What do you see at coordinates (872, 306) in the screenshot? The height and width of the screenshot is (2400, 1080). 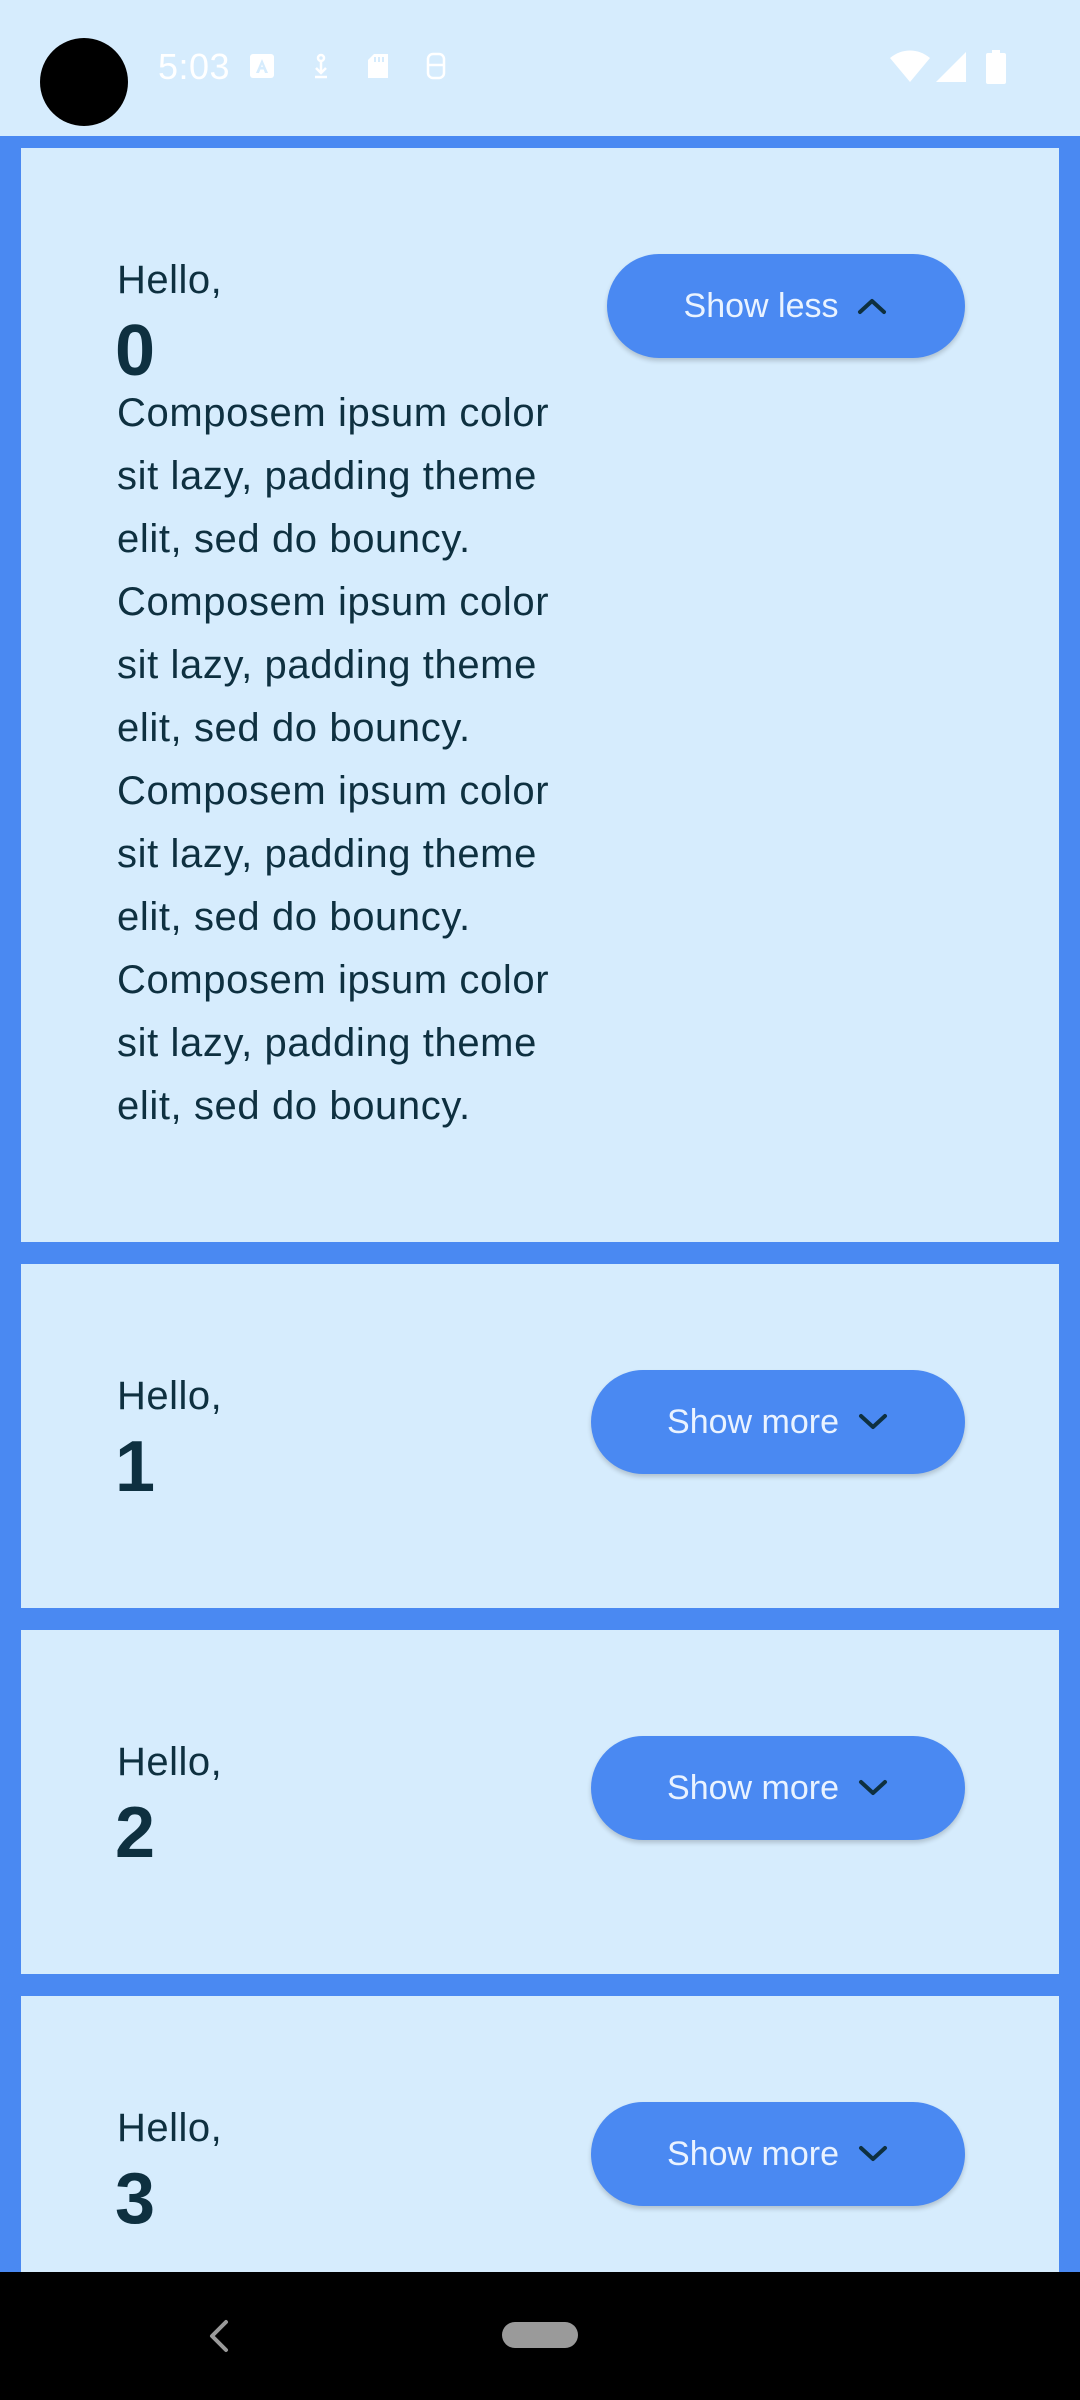 I see `chevron-up-icon` at bounding box center [872, 306].